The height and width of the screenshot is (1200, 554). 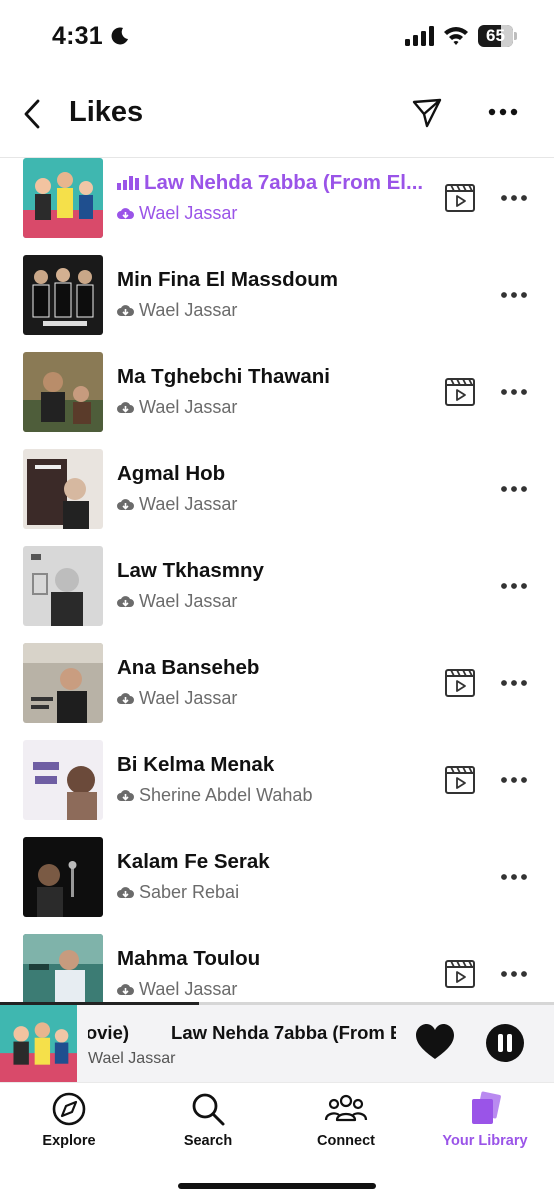 I want to click on tab-search: Search, so click(x=208, y=1123).